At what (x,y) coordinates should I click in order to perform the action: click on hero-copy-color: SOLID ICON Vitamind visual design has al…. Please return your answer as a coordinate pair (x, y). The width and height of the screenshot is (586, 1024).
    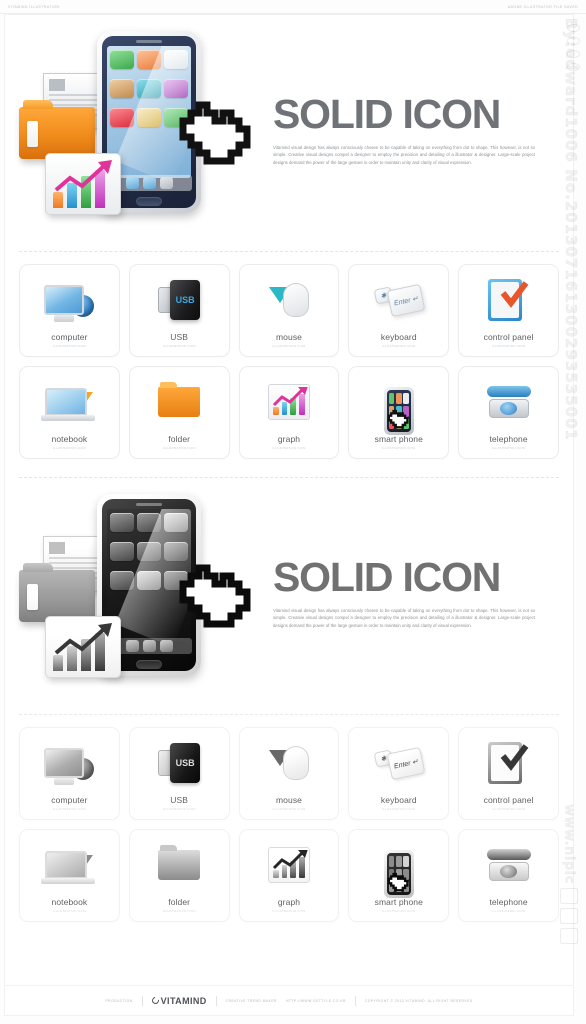
    Looking at the image, I should click on (423, 130).